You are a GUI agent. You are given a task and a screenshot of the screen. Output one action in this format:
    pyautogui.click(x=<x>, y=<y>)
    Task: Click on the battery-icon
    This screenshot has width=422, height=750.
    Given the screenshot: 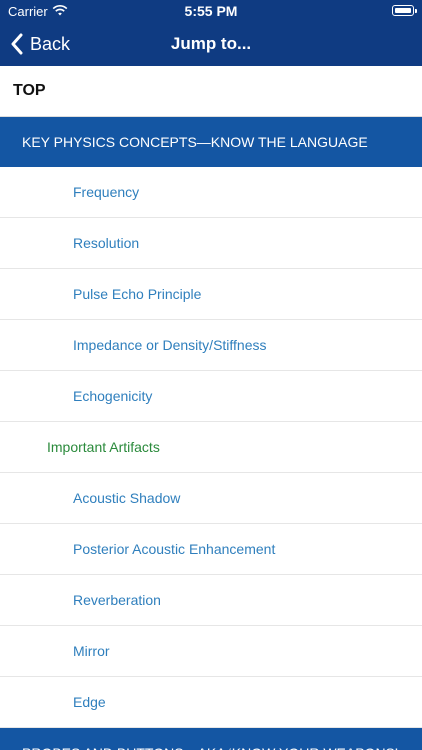 What is the action you would take?
    pyautogui.click(x=404, y=10)
    